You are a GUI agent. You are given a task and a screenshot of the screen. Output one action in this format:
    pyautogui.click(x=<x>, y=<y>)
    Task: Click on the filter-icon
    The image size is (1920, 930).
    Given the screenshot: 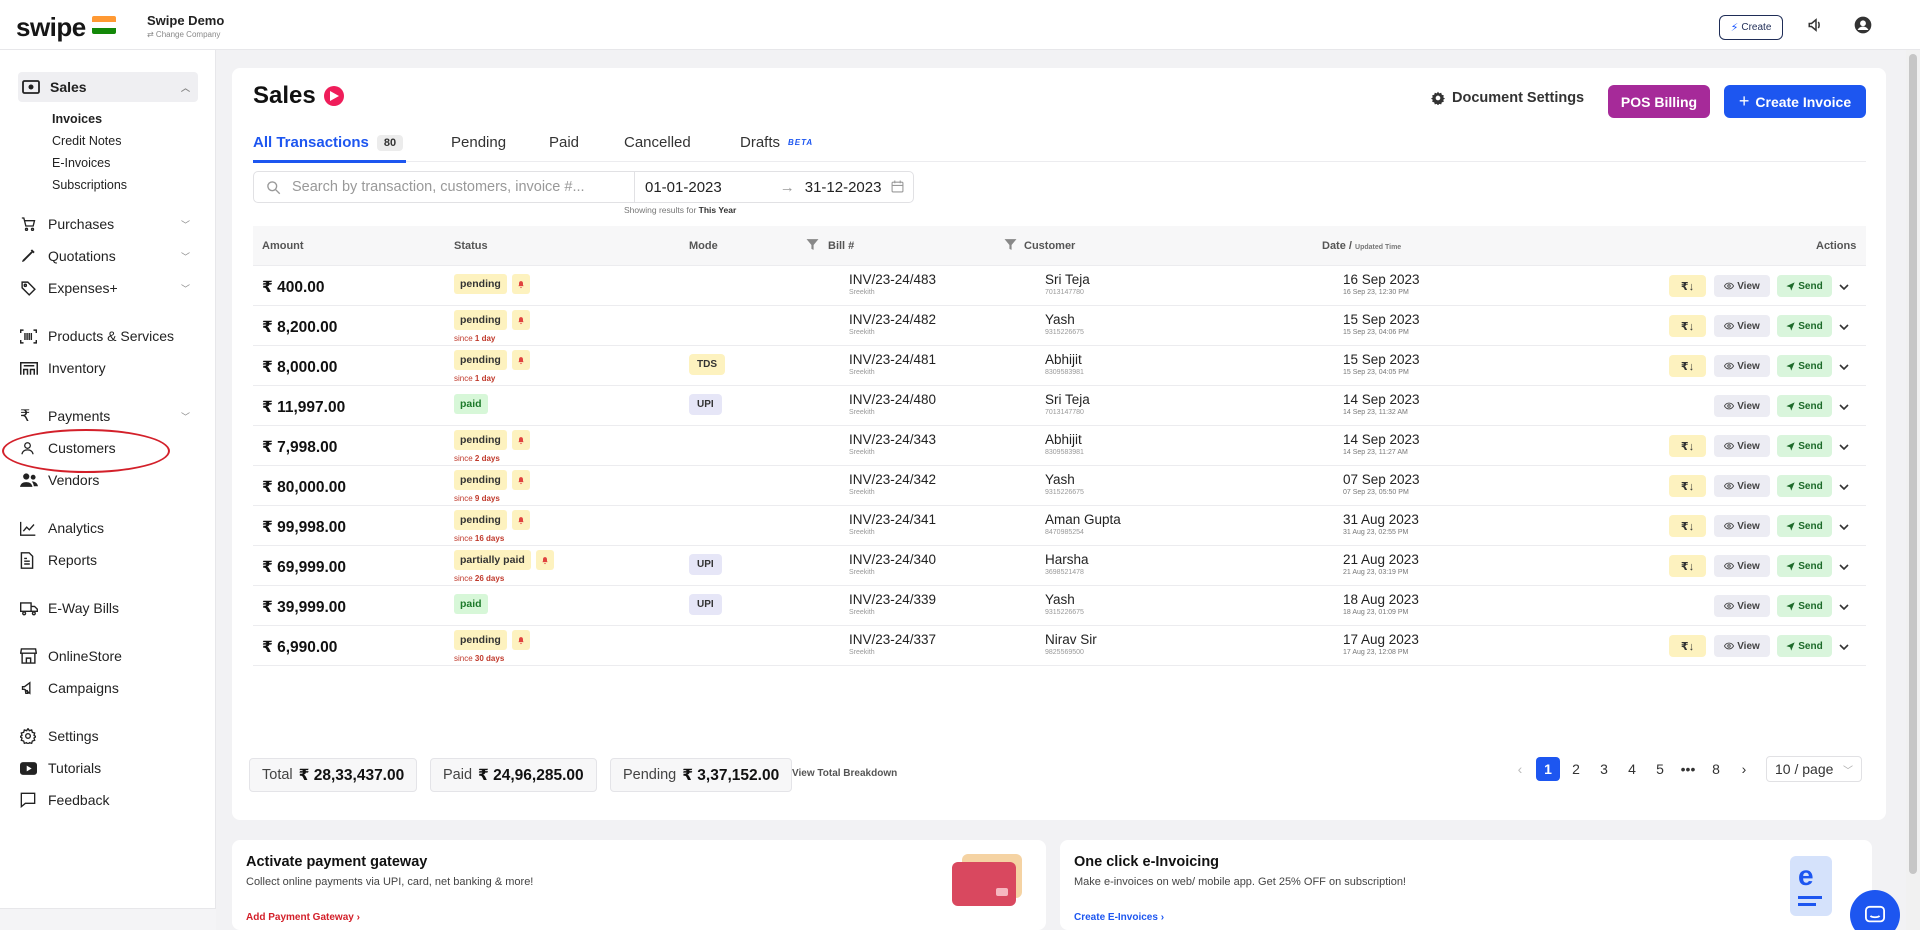 What is the action you would take?
    pyautogui.click(x=1010, y=246)
    